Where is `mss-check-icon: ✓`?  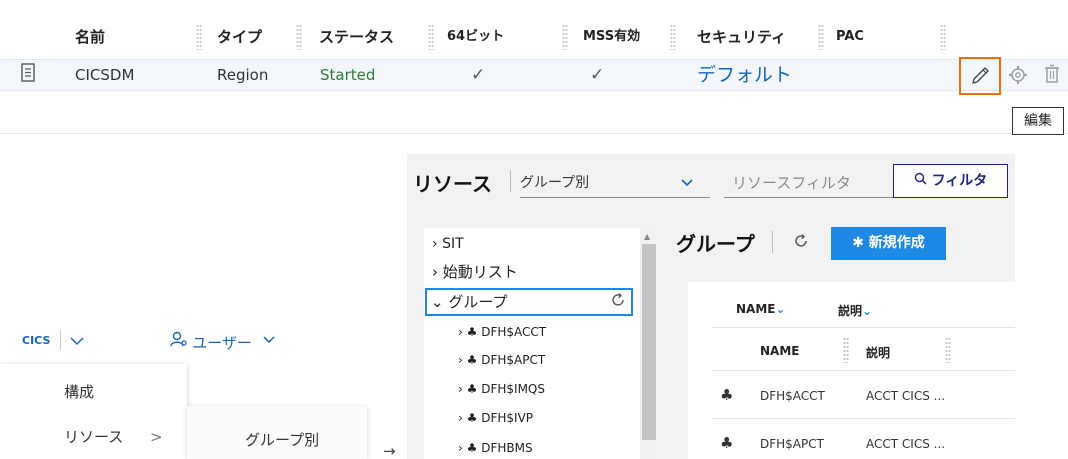
mss-check-icon: ✓ is located at coordinates (597, 75).